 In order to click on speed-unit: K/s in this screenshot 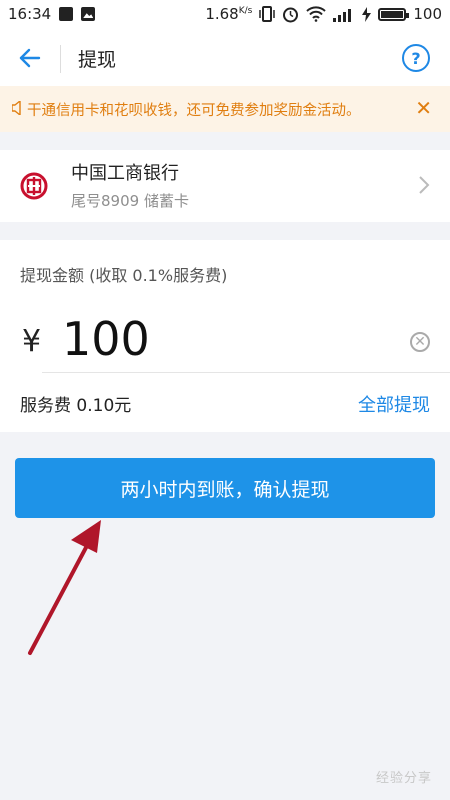, I will do `click(245, 11)`.